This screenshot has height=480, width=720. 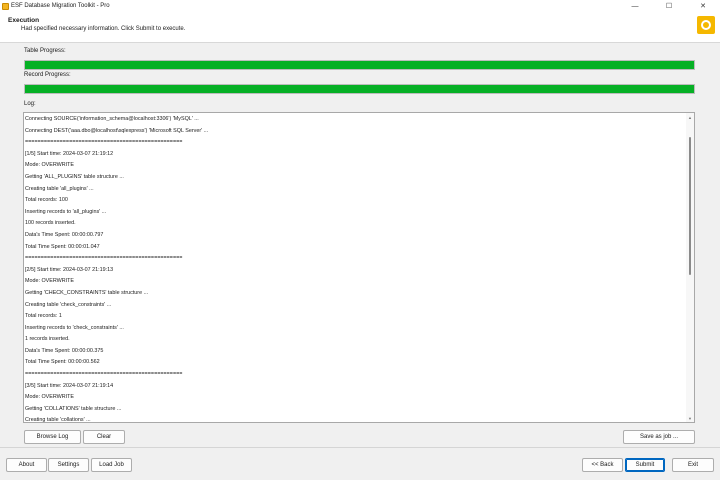 I want to click on log-line: 100 records inserted., so click(x=50, y=223).